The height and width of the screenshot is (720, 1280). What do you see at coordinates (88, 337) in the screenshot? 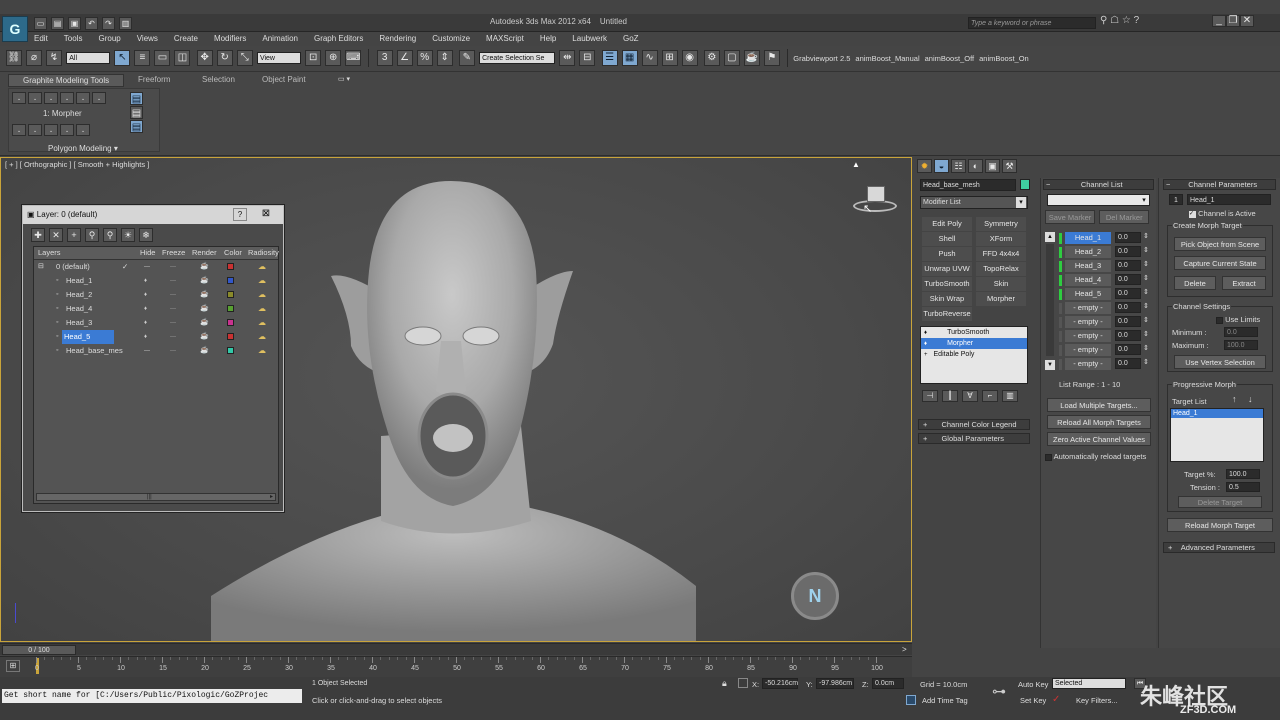
I see `layer-name: Head_5` at bounding box center [88, 337].